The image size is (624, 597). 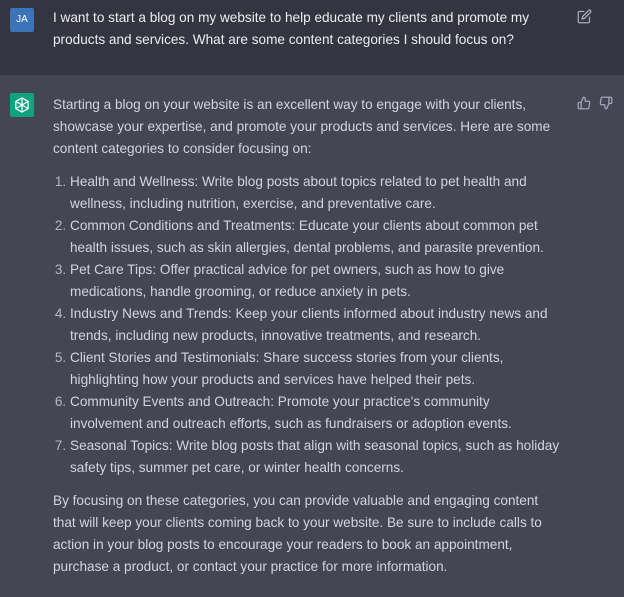 I want to click on thumbs-down-icon, so click(x=606, y=103).